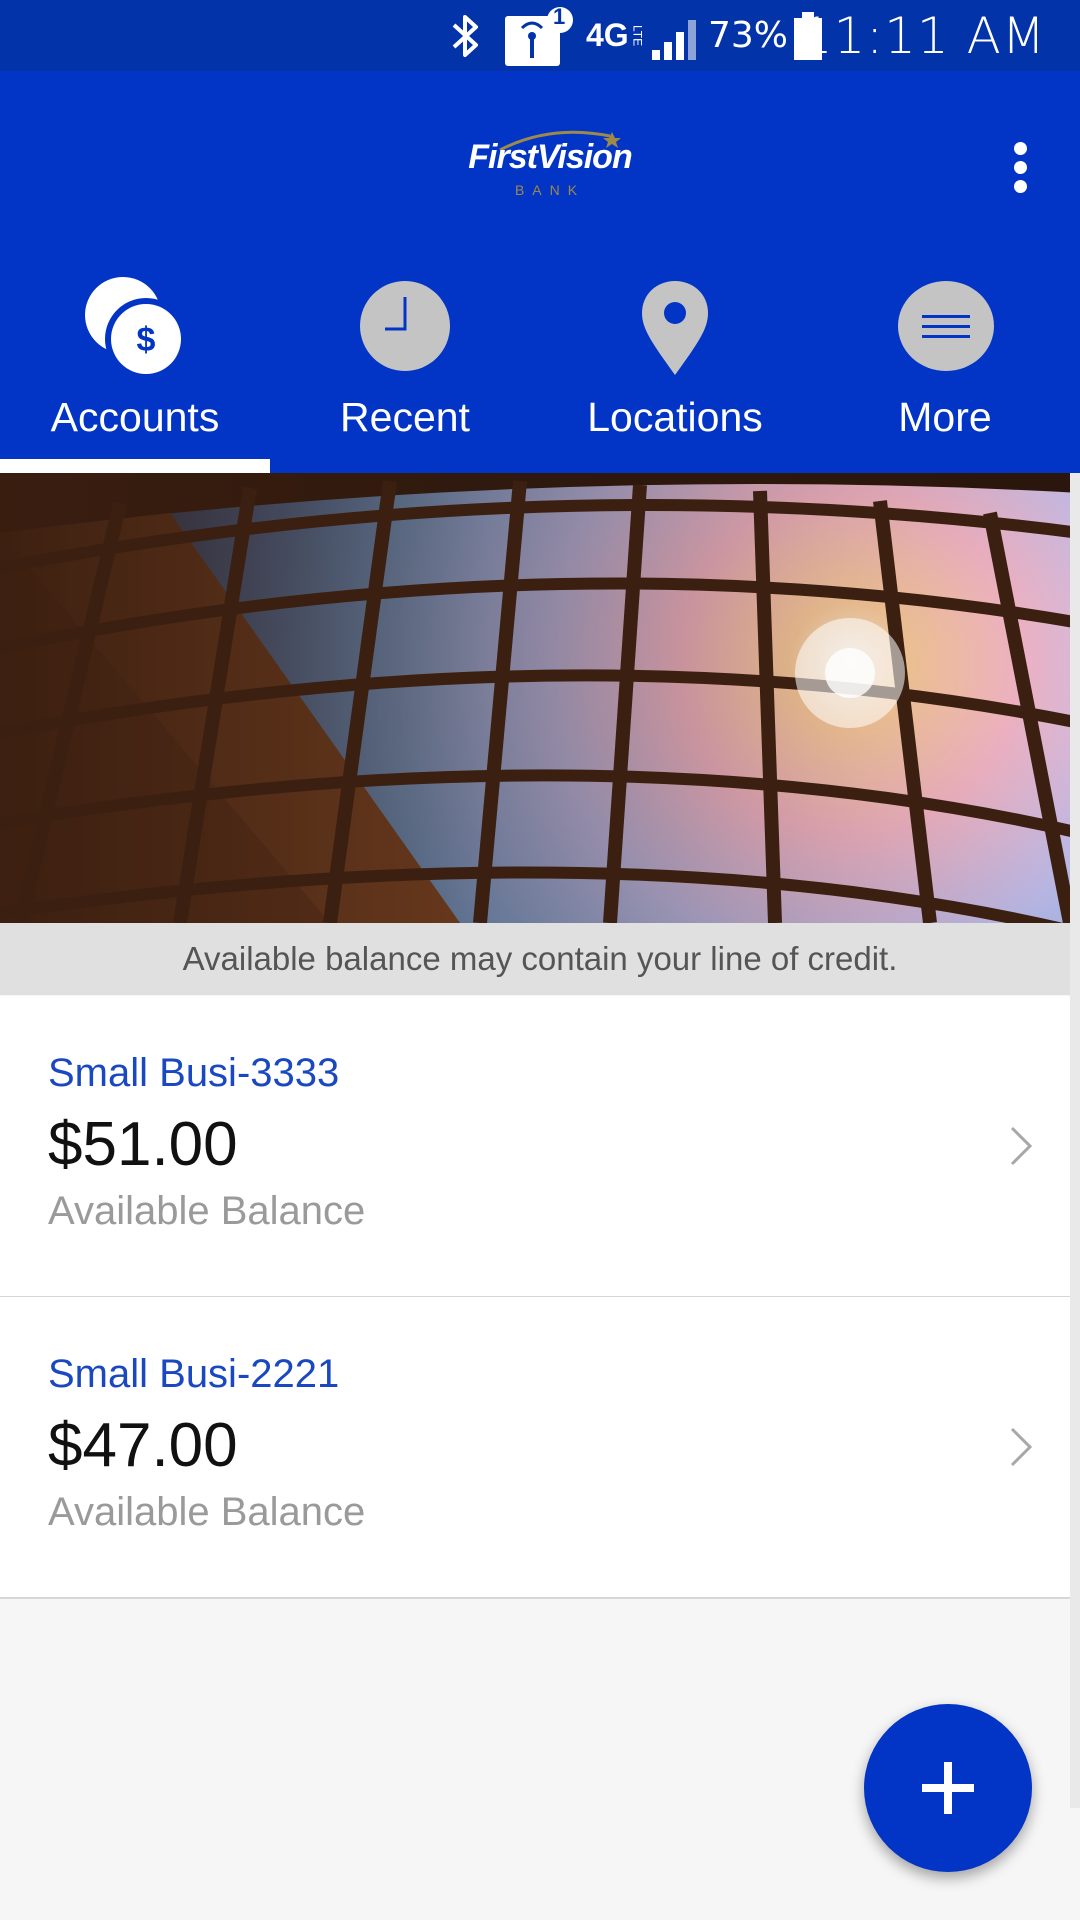 Image resolution: width=1080 pixels, height=1920 pixels. I want to click on tab-selected-indicator, so click(135, 466).